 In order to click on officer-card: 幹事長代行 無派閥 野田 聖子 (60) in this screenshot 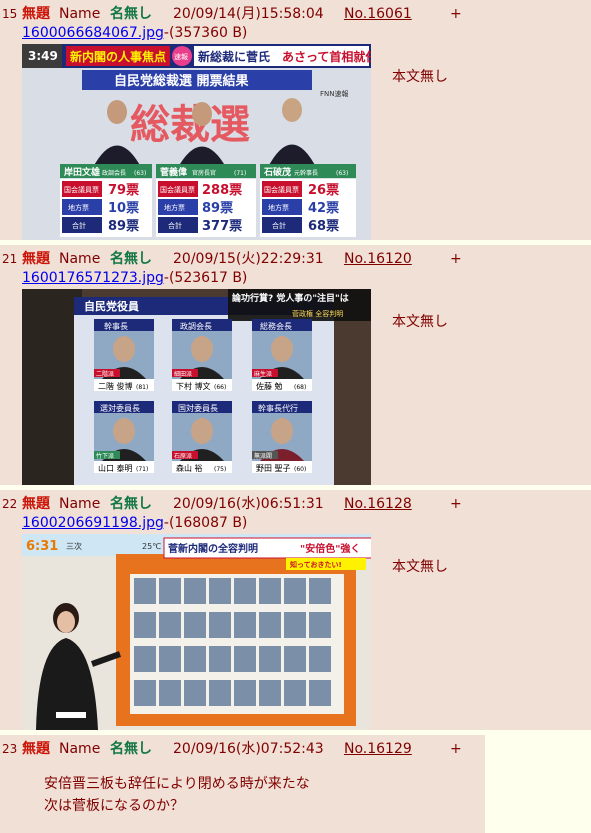, I will do `click(282, 437)`.